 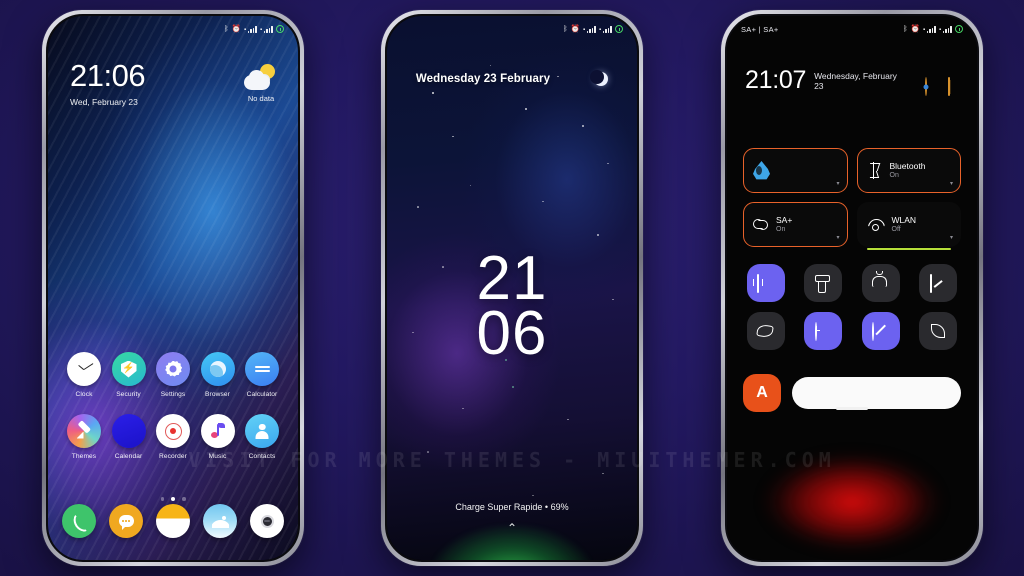 What do you see at coordinates (84, 431) in the screenshot?
I see `themes-app-icon` at bounding box center [84, 431].